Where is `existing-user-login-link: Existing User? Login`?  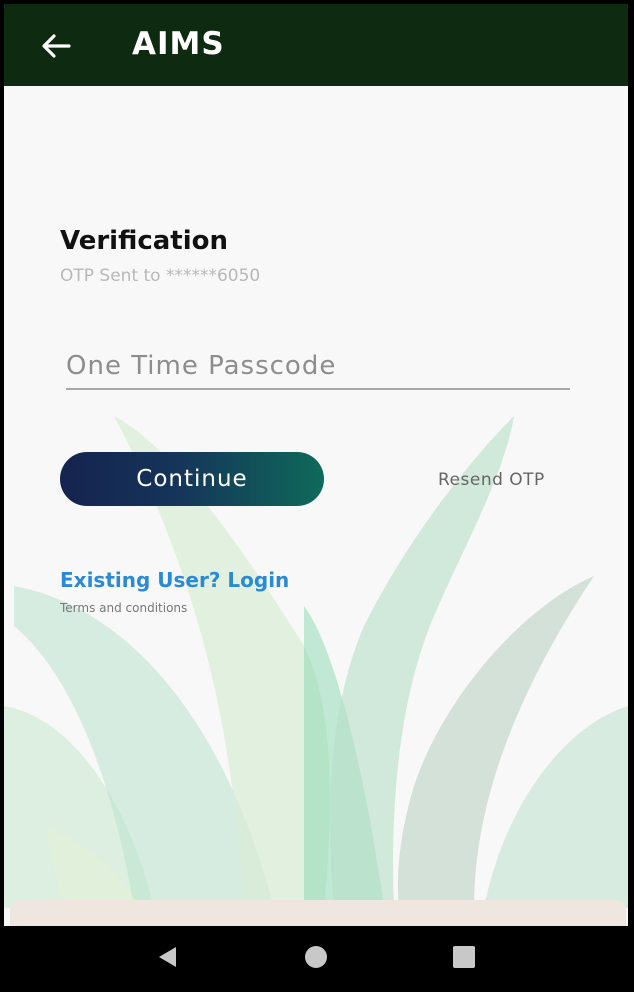
existing-user-login-link: Existing User? Login is located at coordinates (174, 580).